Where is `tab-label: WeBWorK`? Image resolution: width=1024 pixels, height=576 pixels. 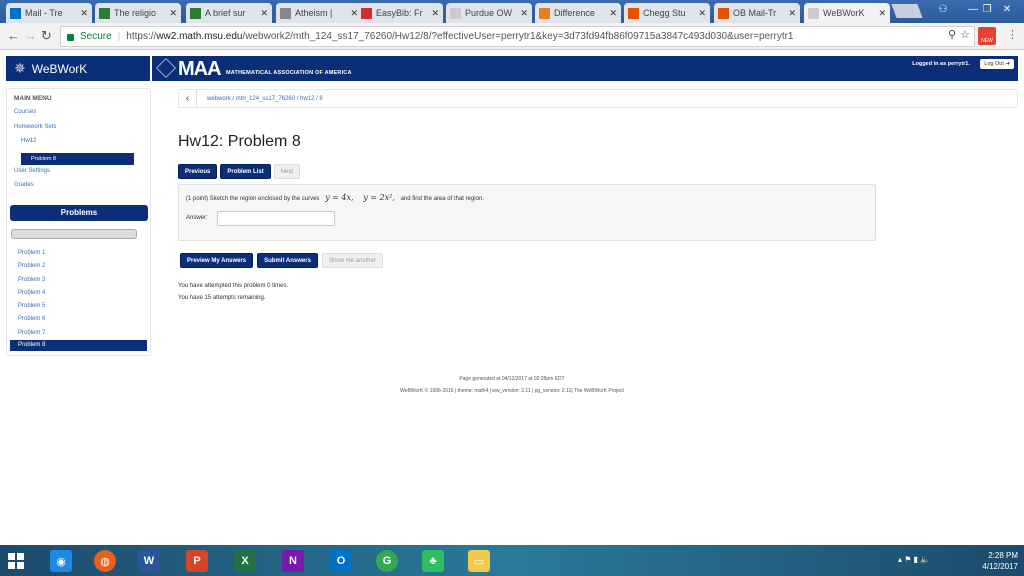 tab-label: WeBWorK is located at coordinates (844, 13).